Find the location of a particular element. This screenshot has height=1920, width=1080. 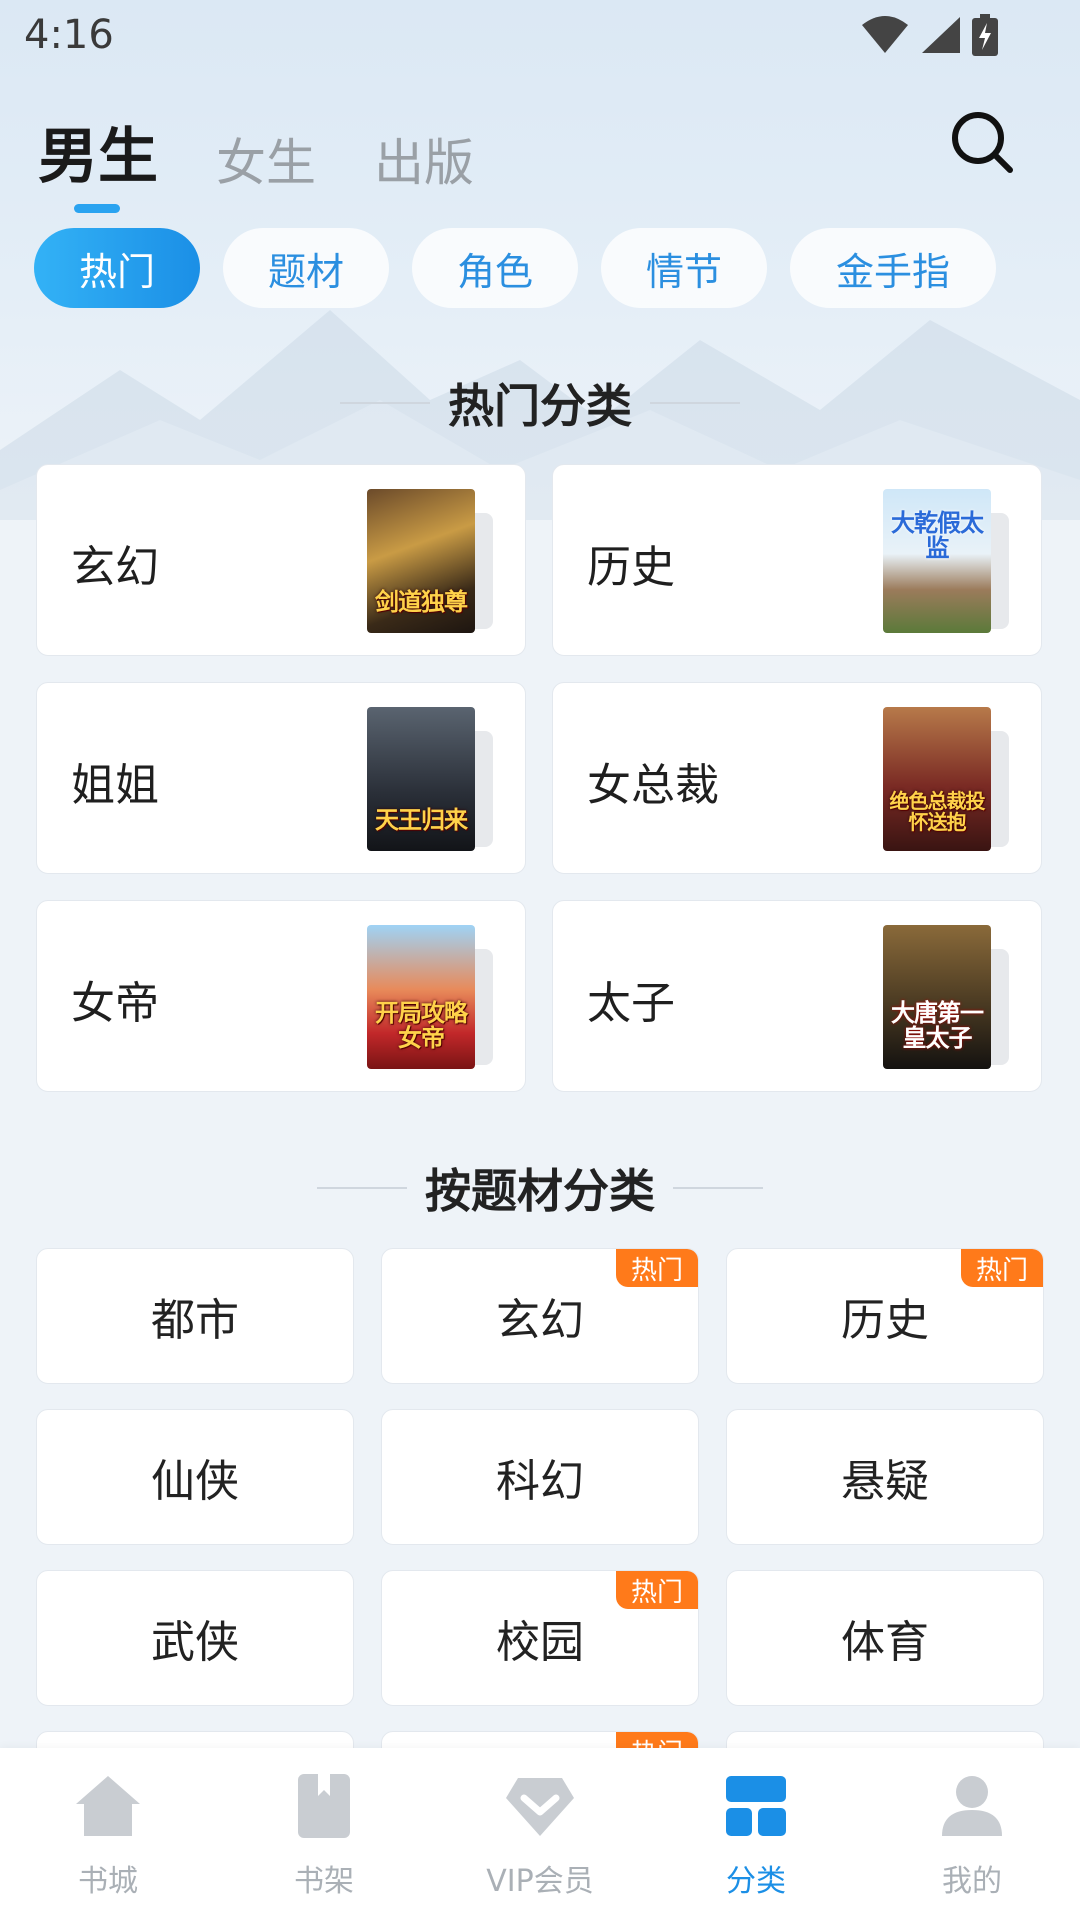

theme-cell: 武侠 is located at coordinates (195, 1638).